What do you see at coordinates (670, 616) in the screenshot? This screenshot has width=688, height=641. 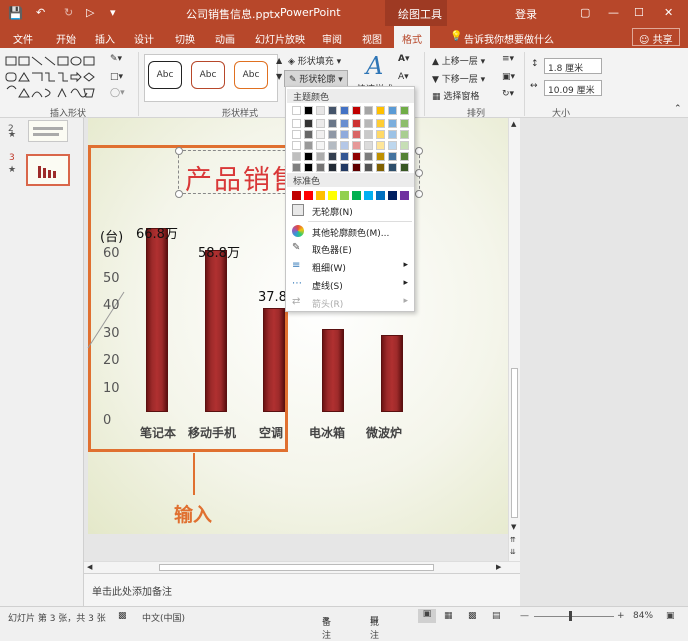 I see `fit-slide-icon: ▣` at bounding box center [670, 616].